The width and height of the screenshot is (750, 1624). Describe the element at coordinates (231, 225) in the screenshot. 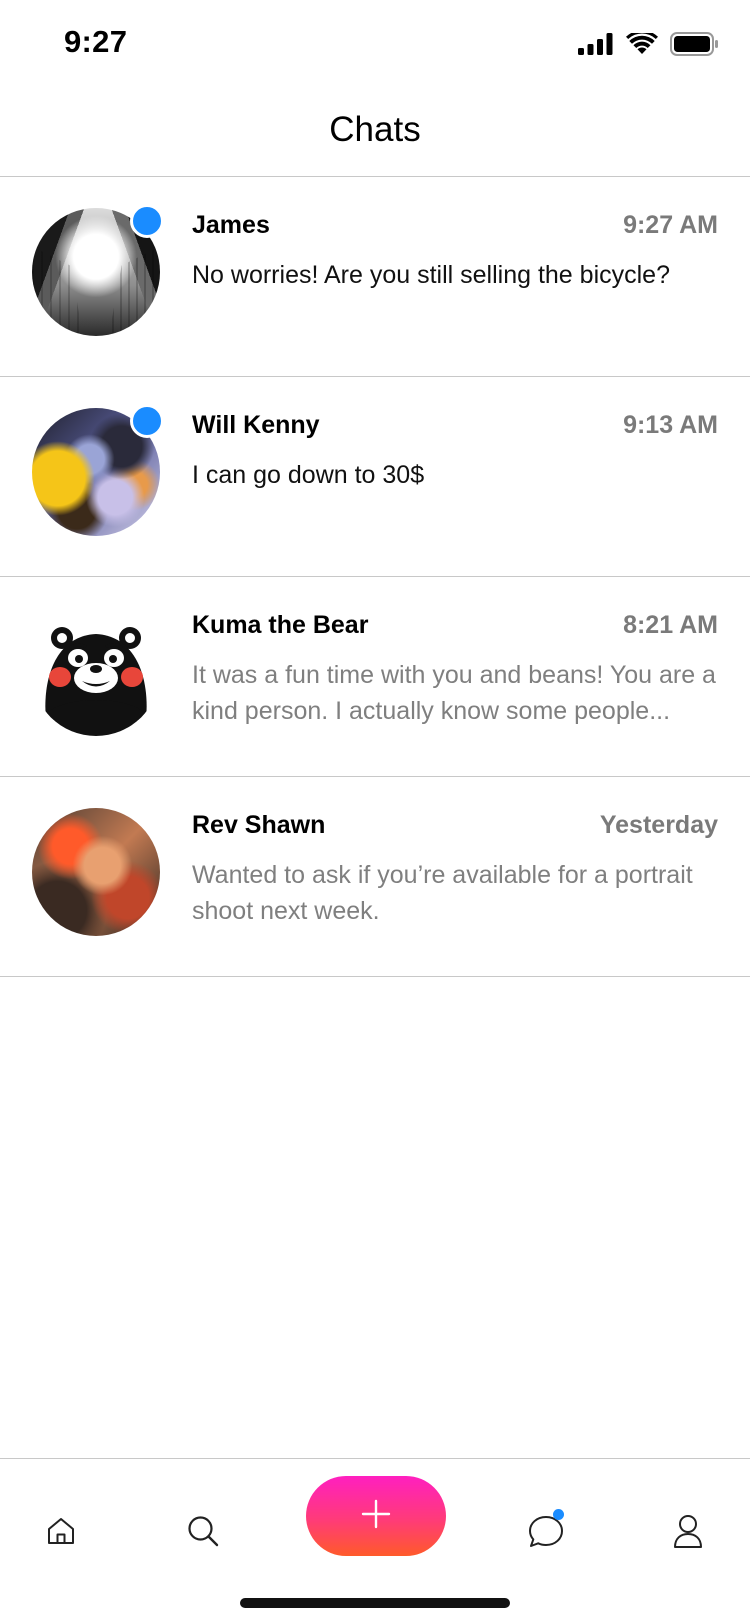

I see `contact-name: James` at that location.